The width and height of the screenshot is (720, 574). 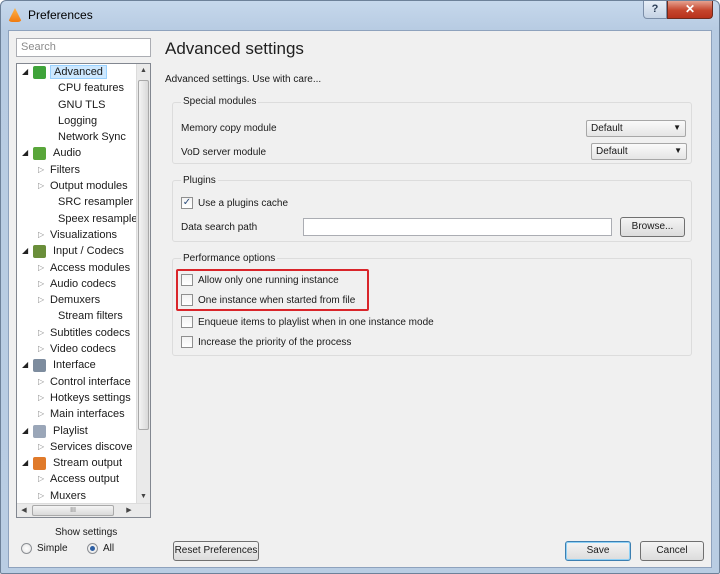 I want to click on use-plugins-cache-option: ✓ Use a plugins cache, so click(x=234, y=203).